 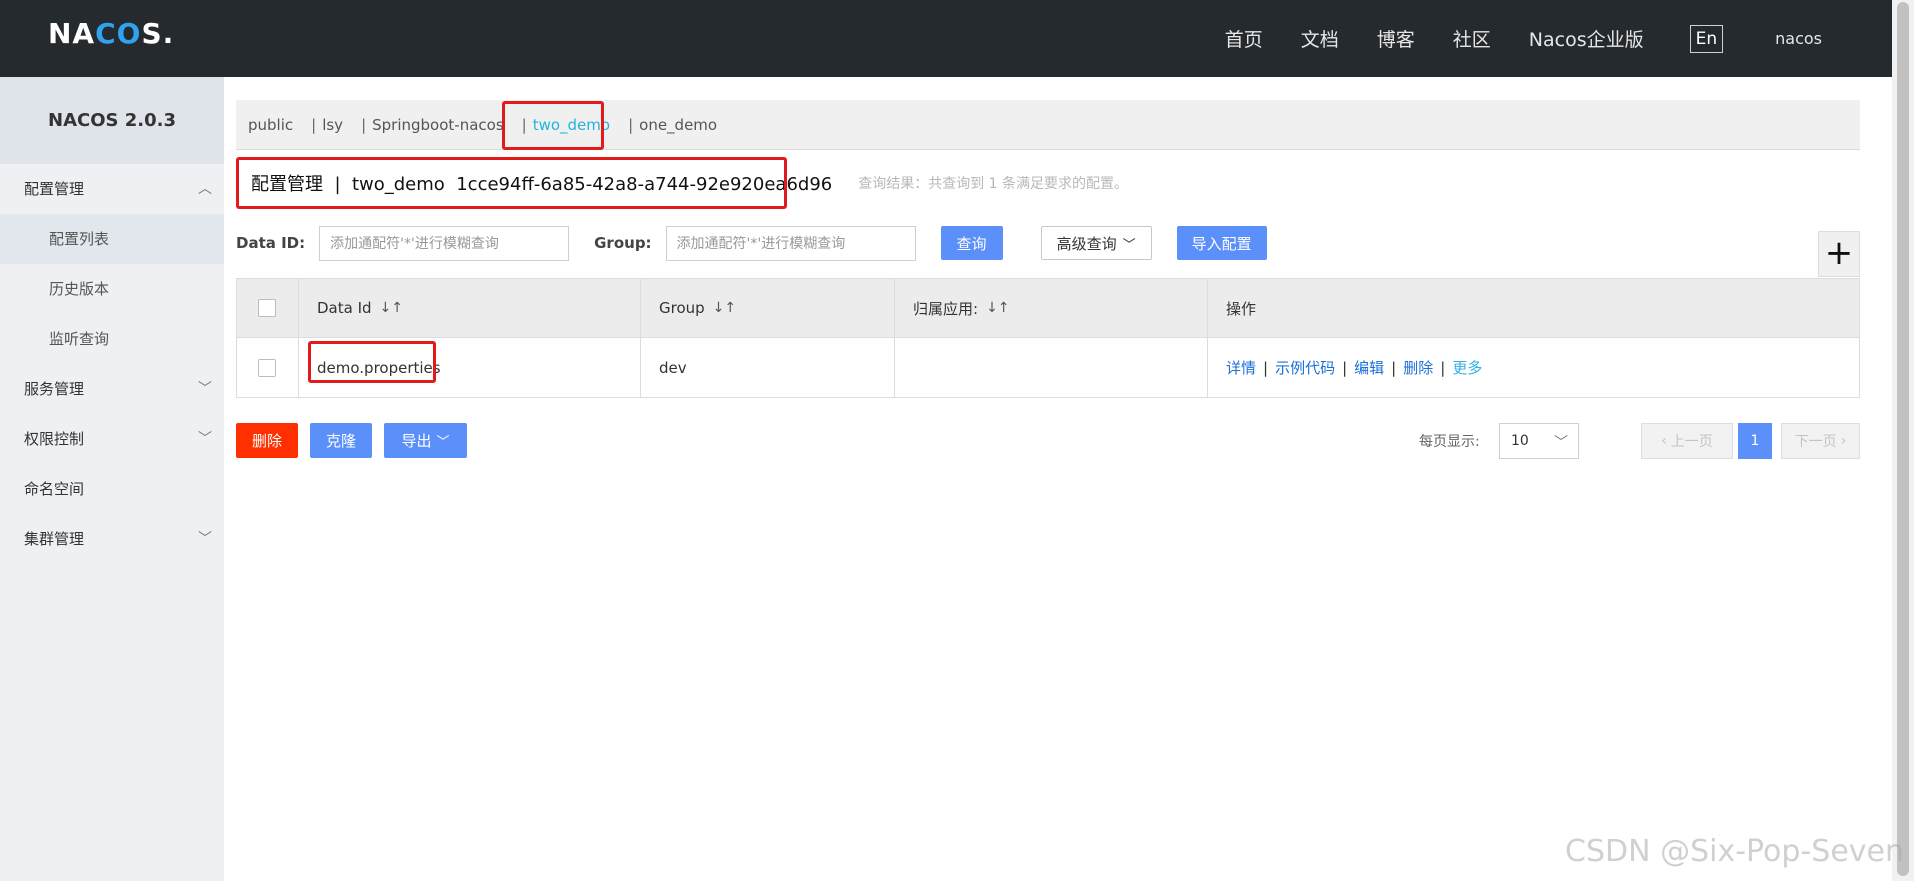 What do you see at coordinates (416, 441) in the screenshot?
I see `export-label: 导出` at bounding box center [416, 441].